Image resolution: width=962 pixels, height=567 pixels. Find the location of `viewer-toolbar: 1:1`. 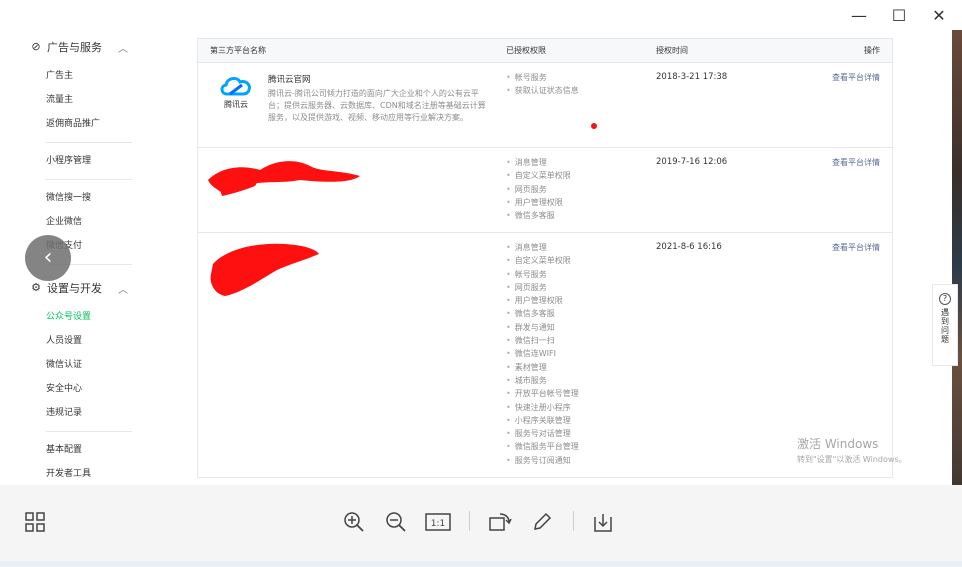

viewer-toolbar: 1:1 is located at coordinates (481, 523).